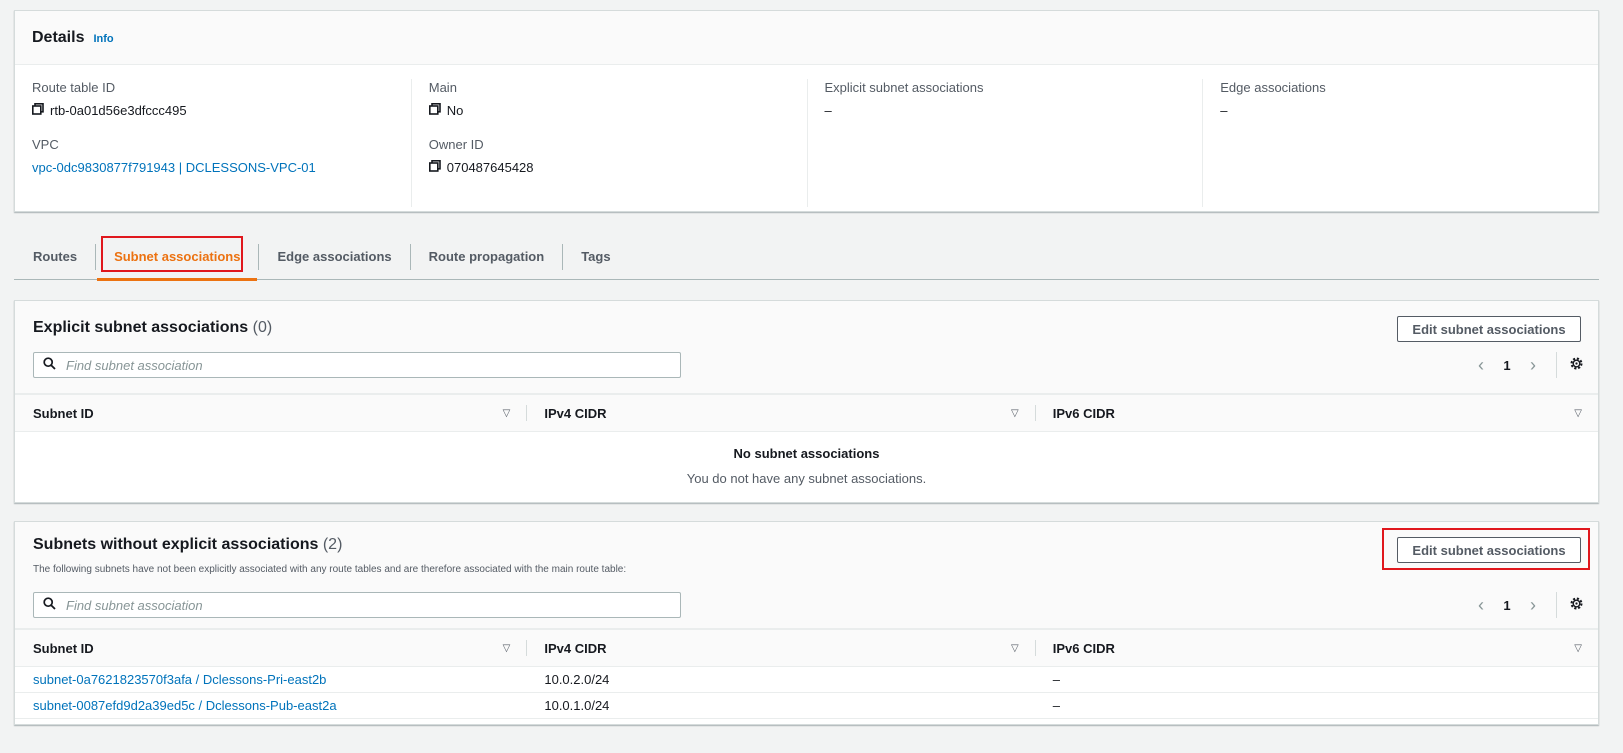 The width and height of the screenshot is (1623, 753). Describe the element at coordinates (1224, 110) in the screenshot. I see `edge-associations-value: –` at that location.